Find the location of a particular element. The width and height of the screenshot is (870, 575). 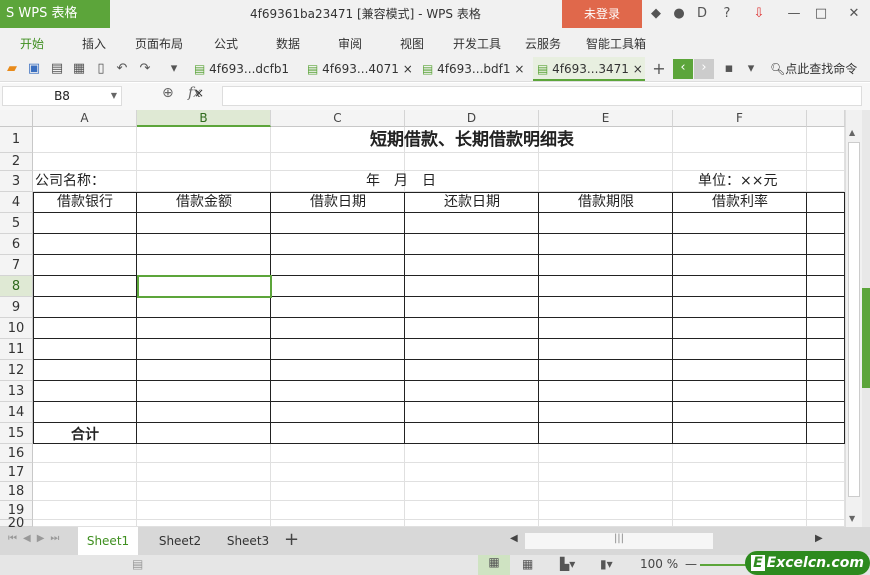

close-tab-icon: × is located at coordinates (519, 69).